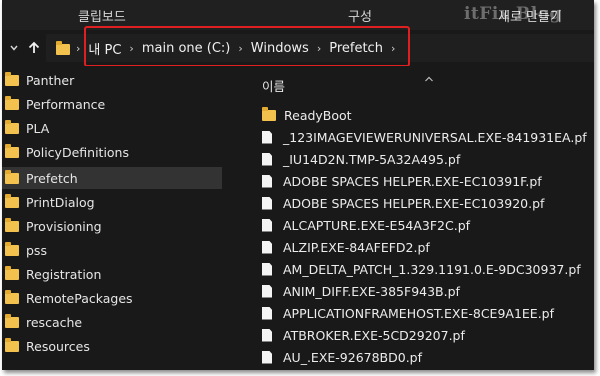 The image size is (600, 376). I want to click on sidebar-item-label: RemotePackages, so click(79, 298).